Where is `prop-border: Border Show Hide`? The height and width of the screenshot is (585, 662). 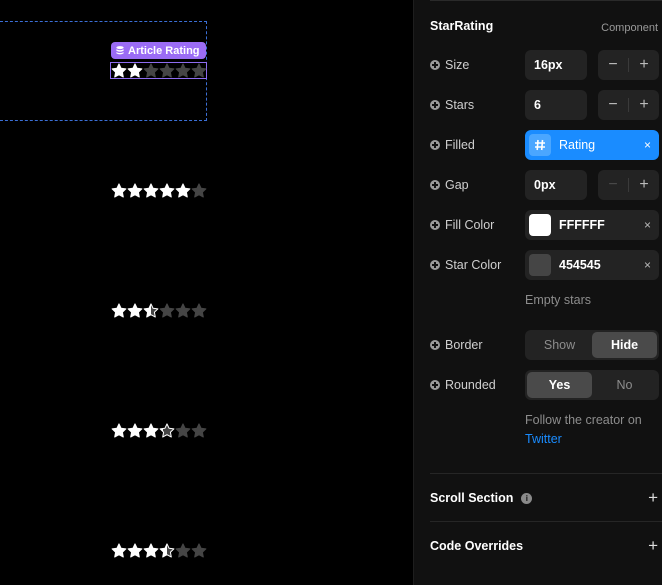 prop-border: Border Show Hide is located at coordinates (544, 345).